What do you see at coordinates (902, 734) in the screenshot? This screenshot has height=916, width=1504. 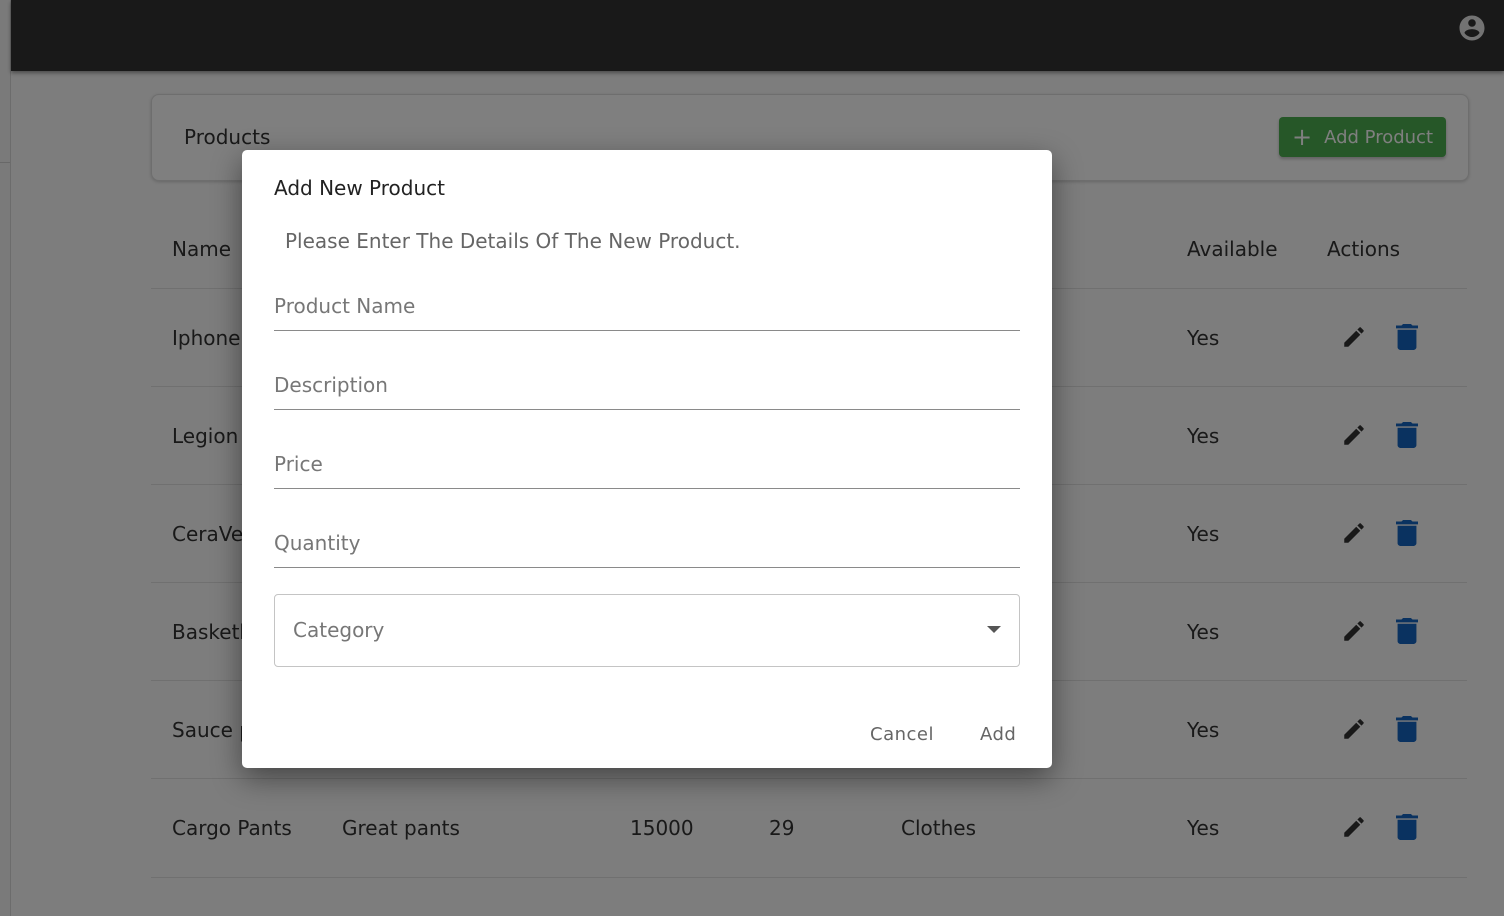 I see `cancel-button: Cancel` at bounding box center [902, 734].